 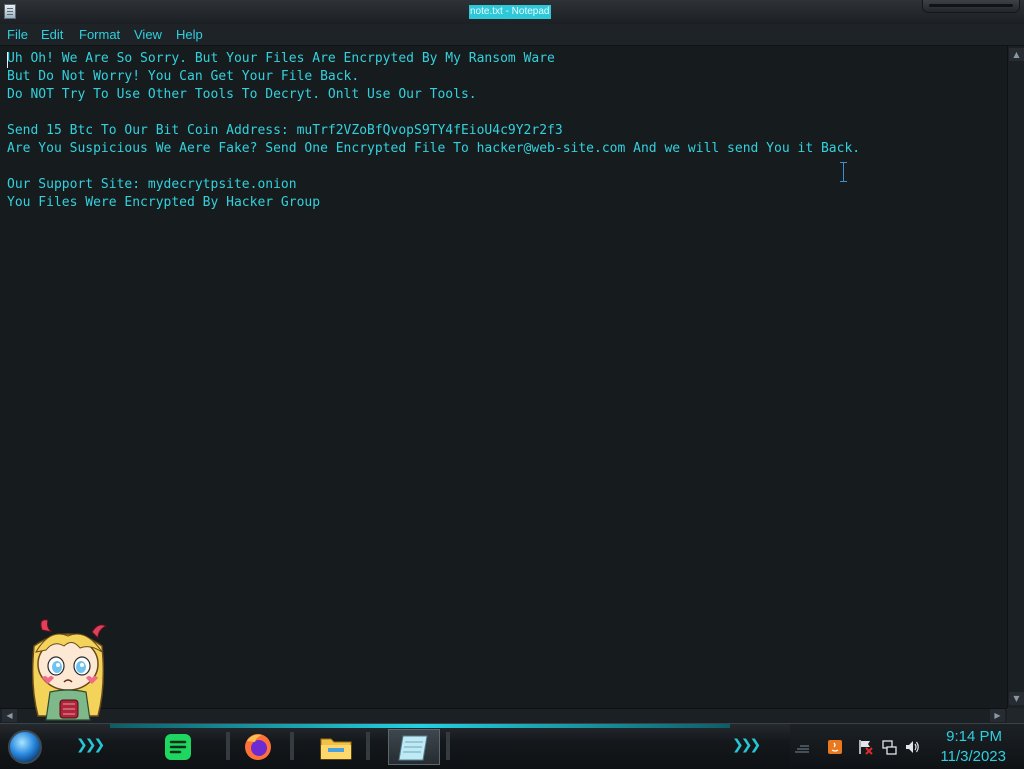 I want to click on start-button, so click(x=25, y=747).